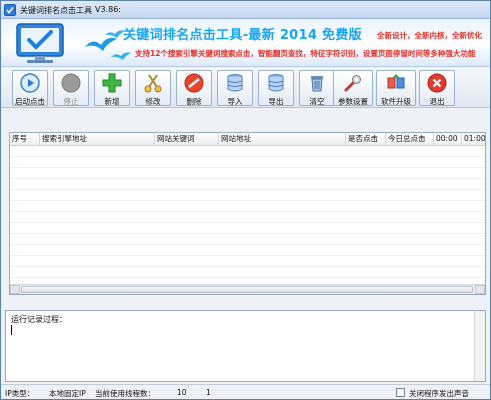 The image size is (491, 400). I want to click on banner-features: 全新设计，全新内核，全新优化, so click(429, 35).